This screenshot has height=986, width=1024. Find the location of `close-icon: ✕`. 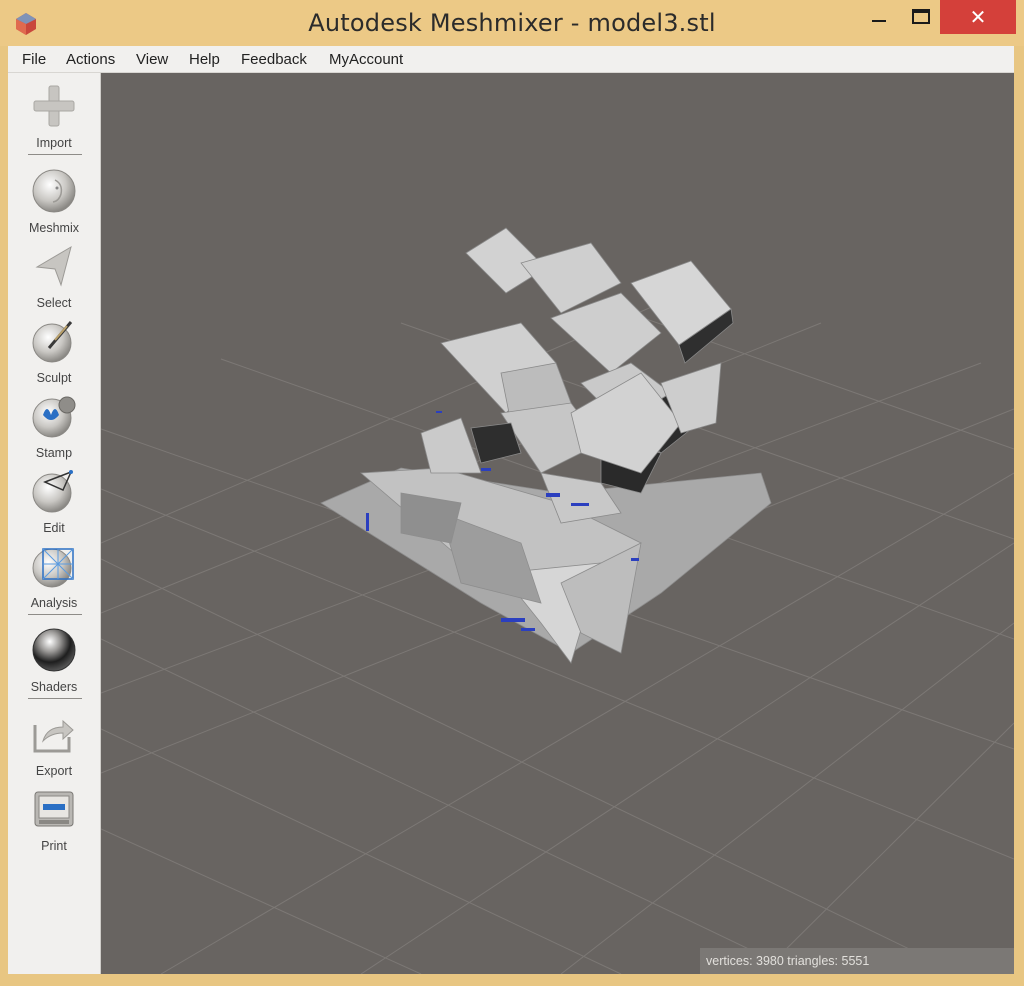

close-icon: ✕ is located at coordinates (978, 17).